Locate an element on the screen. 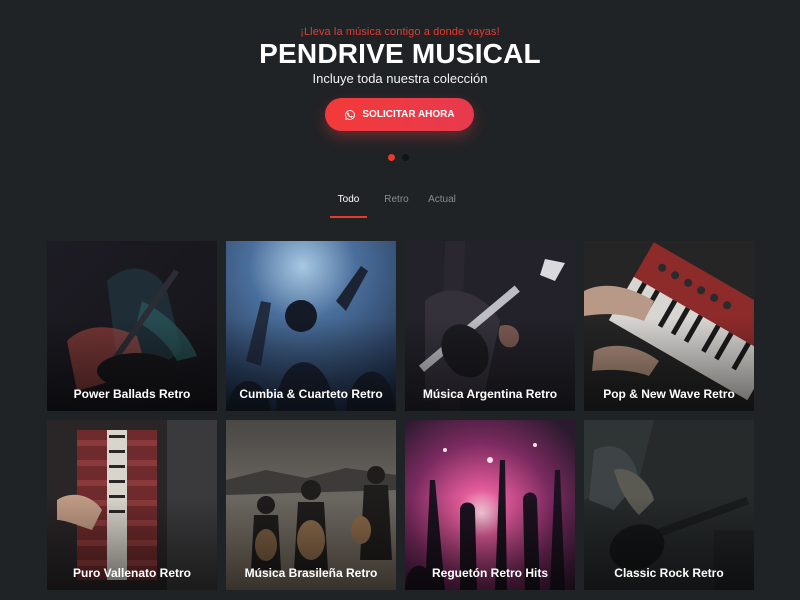  hero-tagline: ¡Lleva la música contigo a donde vayas! is located at coordinates (400, 32).